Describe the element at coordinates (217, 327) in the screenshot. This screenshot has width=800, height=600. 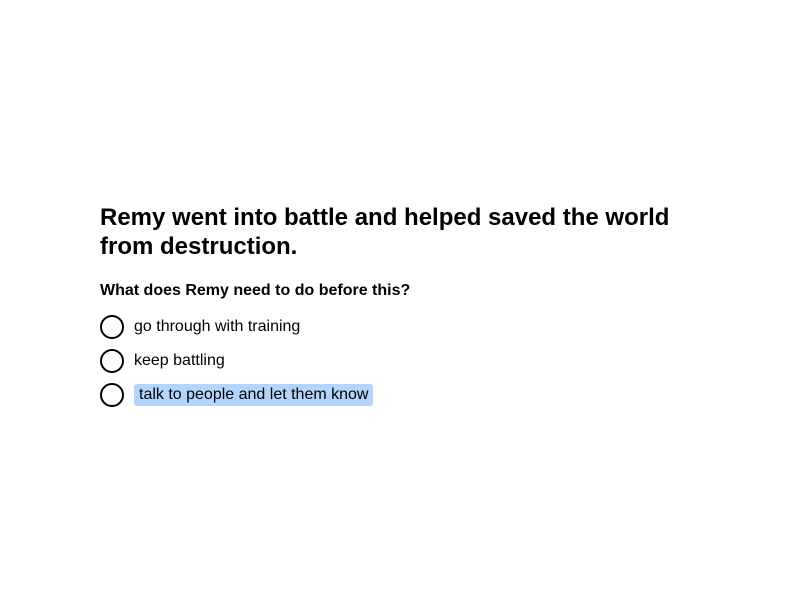
I see `answer-option-label: go through with training` at that location.